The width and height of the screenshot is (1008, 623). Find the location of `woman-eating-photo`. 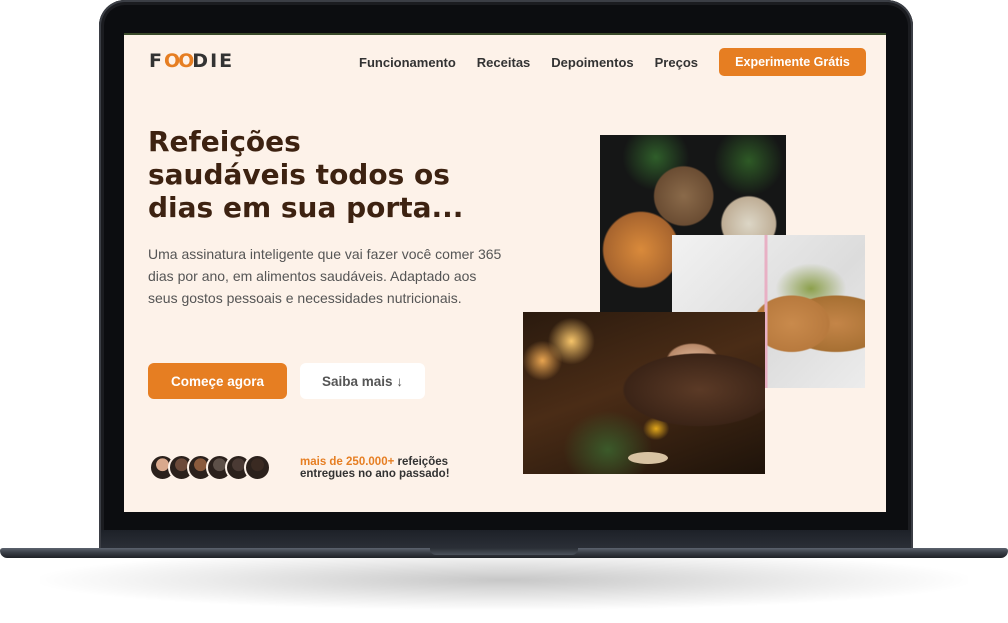

woman-eating-photo is located at coordinates (644, 393).